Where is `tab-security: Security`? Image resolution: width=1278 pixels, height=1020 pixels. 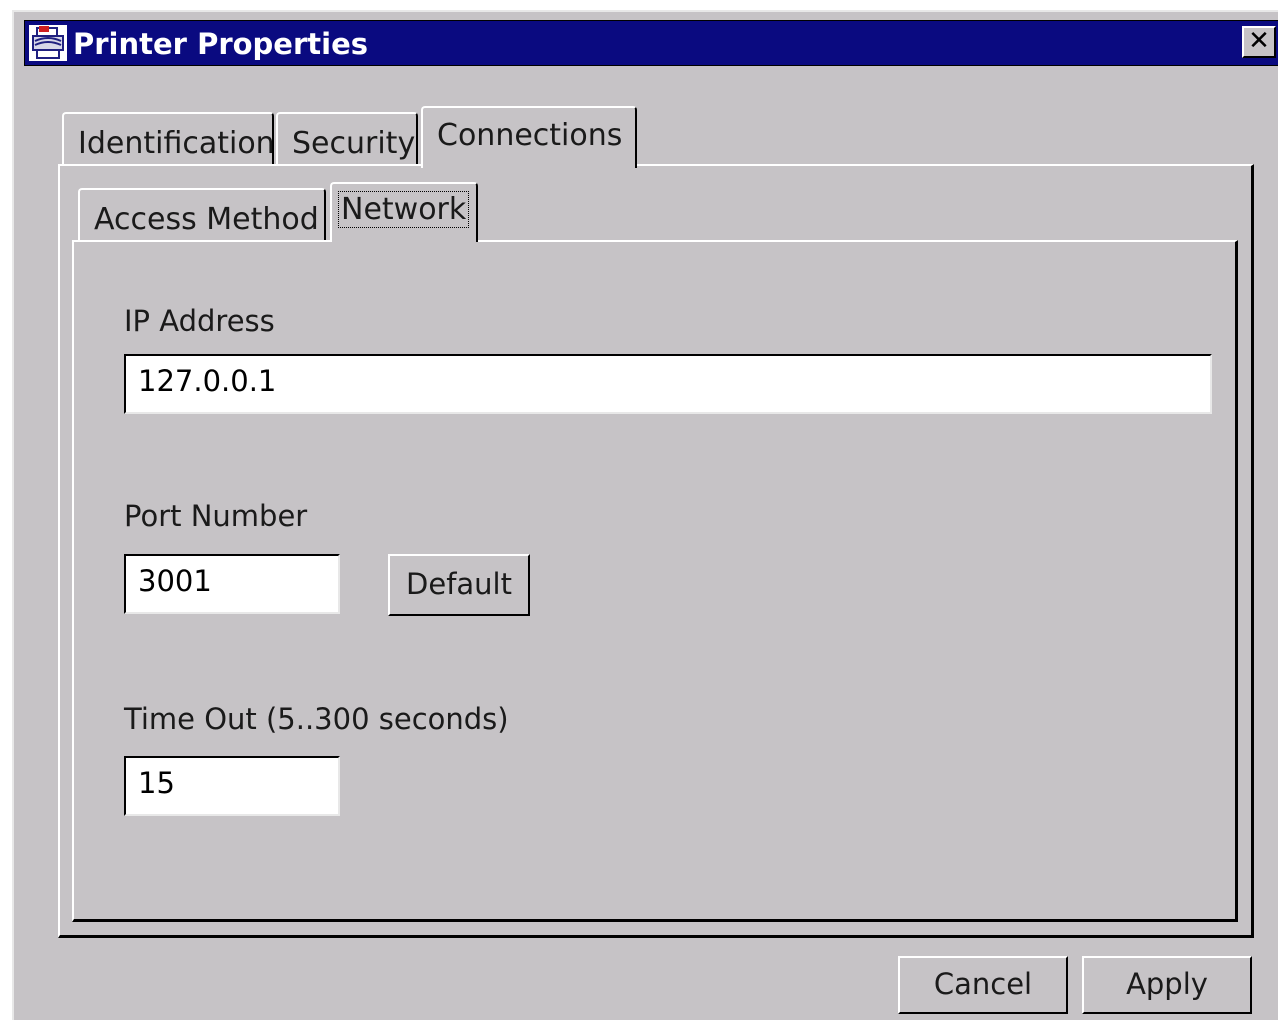 tab-security: Security is located at coordinates (347, 139).